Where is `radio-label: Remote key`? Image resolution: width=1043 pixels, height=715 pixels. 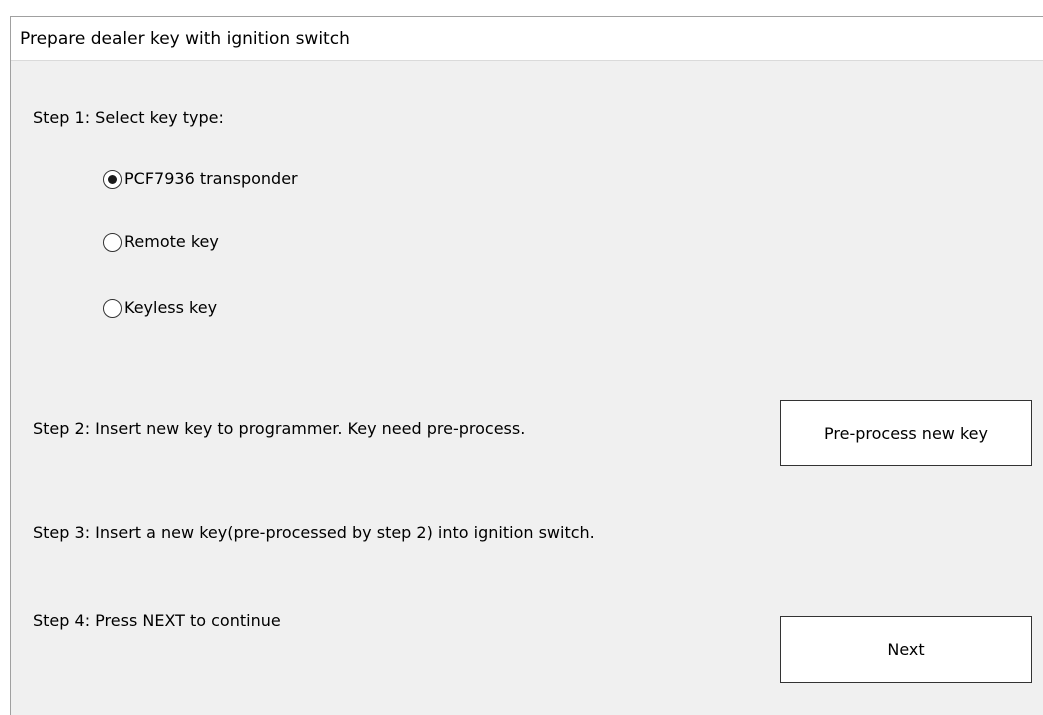 radio-label: Remote key is located at coordinates (171, 241).